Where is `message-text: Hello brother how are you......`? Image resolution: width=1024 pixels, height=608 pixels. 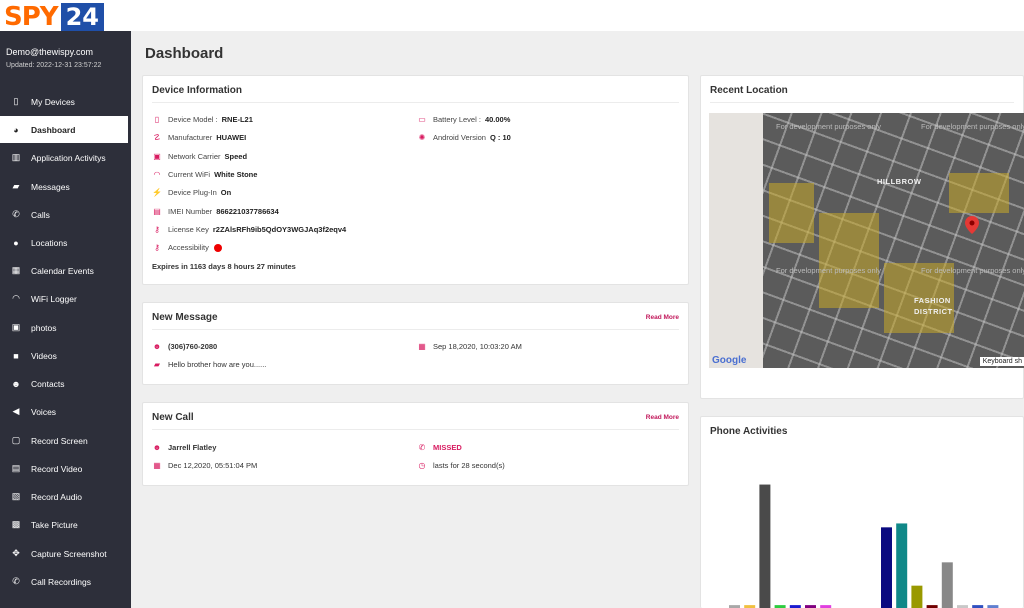 message-text: Hello brother how are you...... is located at coordinates (217, 364).